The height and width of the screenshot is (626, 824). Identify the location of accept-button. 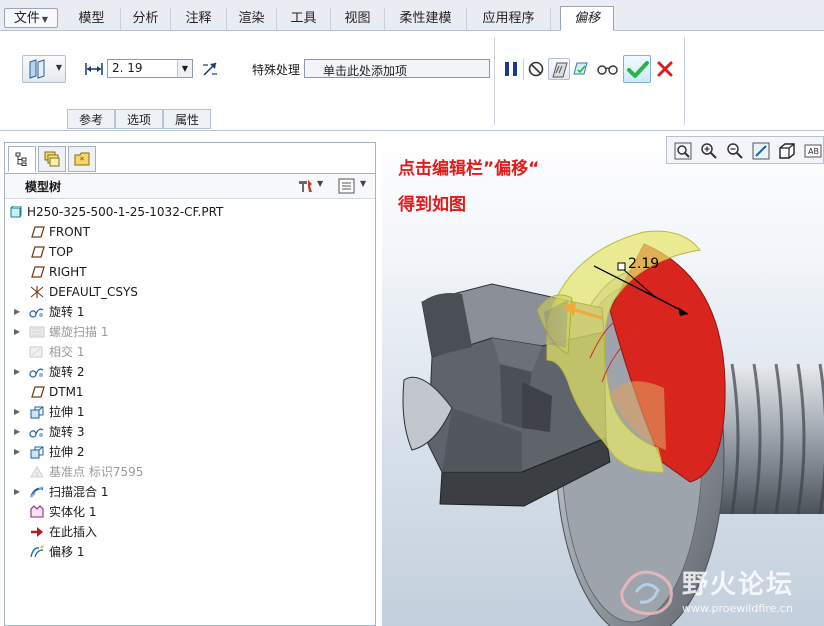
(637, 69).